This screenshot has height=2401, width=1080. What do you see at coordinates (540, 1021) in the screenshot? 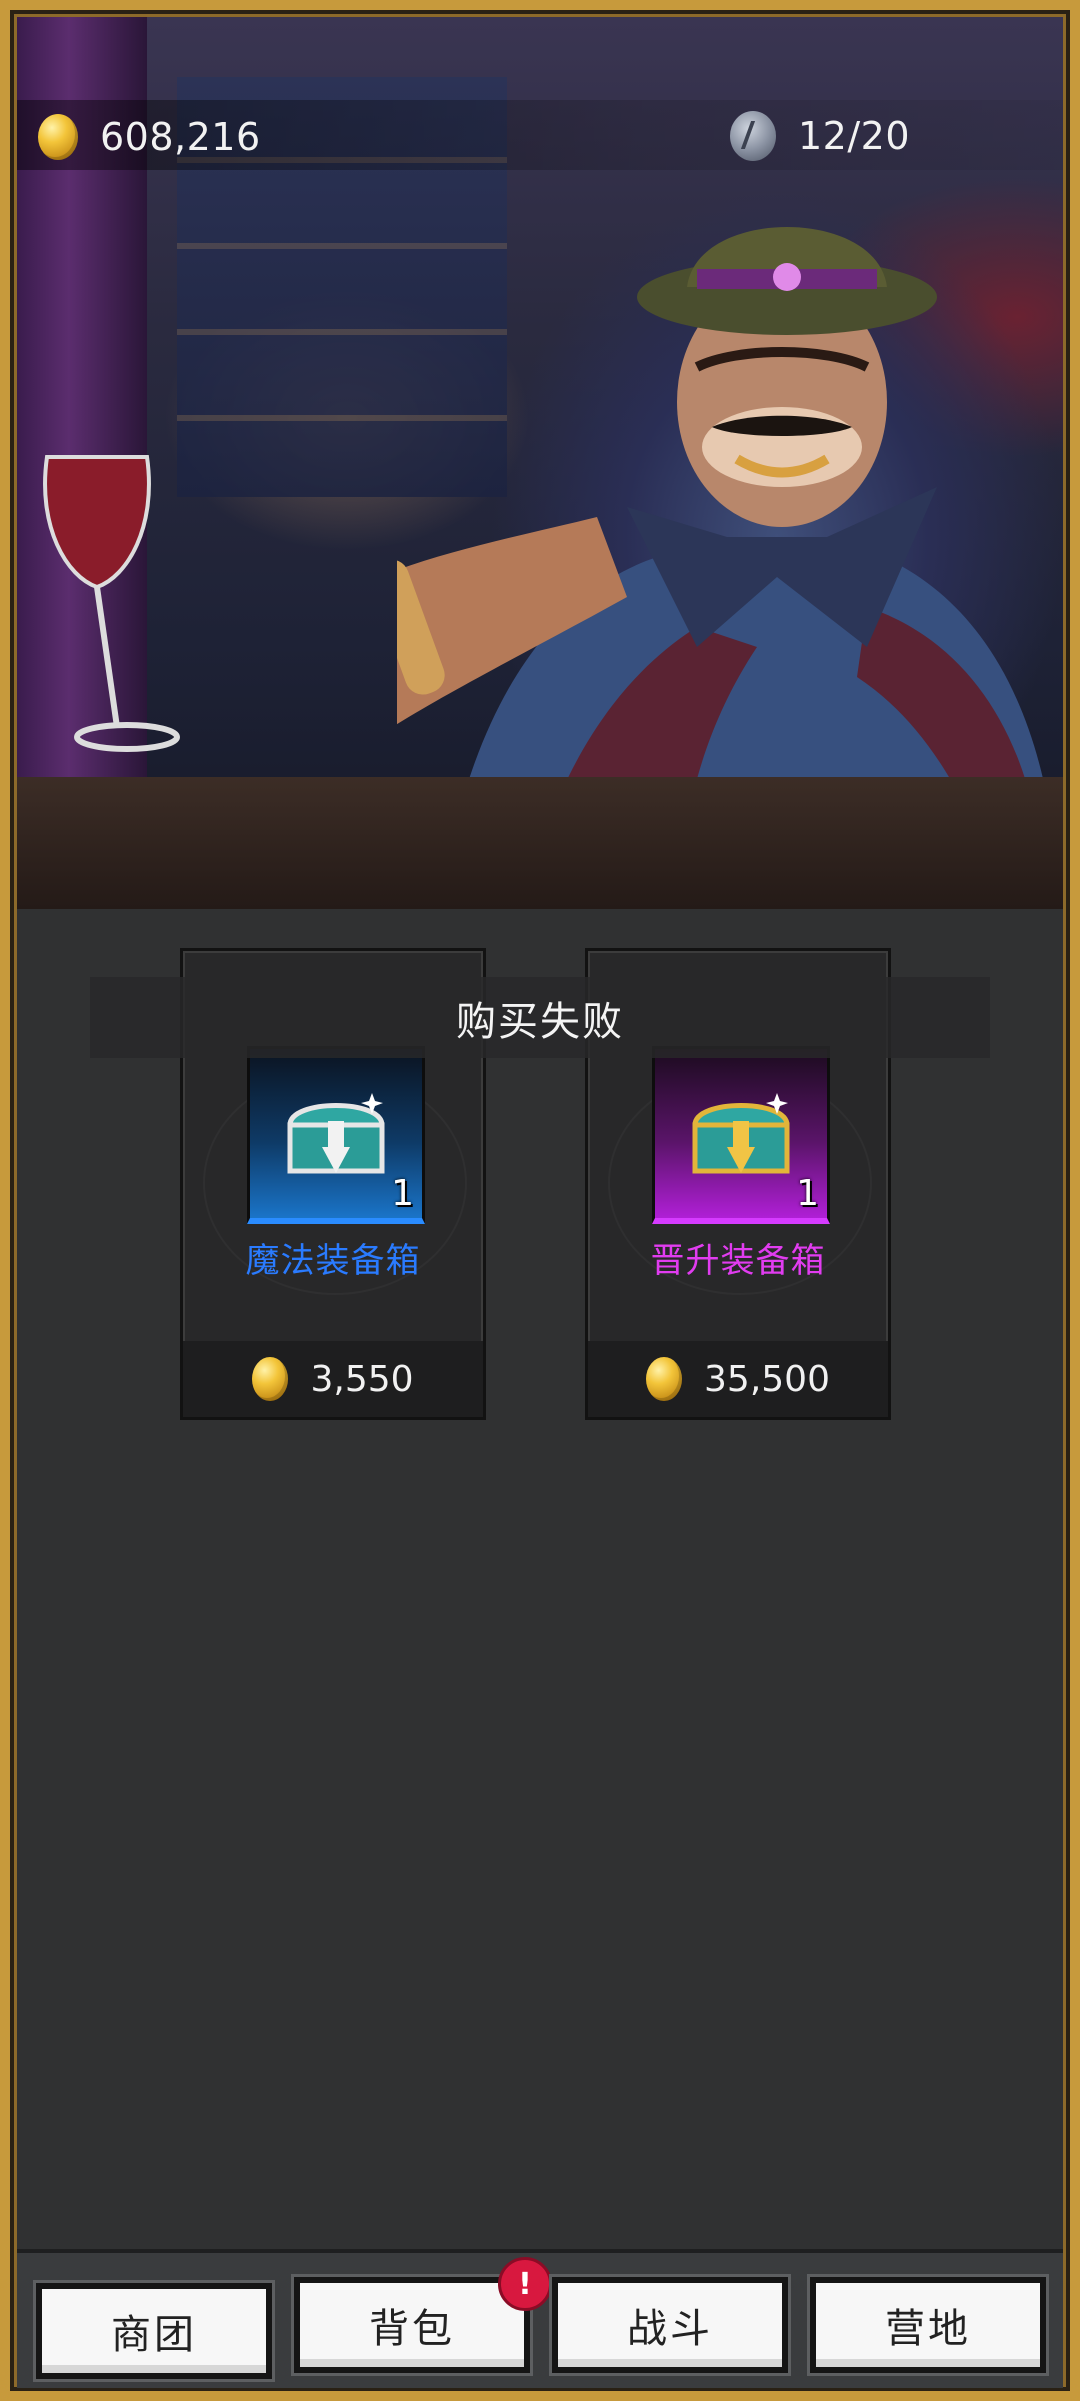
I see `toast-message: 购买失败` at bounding box center [540, 1021].